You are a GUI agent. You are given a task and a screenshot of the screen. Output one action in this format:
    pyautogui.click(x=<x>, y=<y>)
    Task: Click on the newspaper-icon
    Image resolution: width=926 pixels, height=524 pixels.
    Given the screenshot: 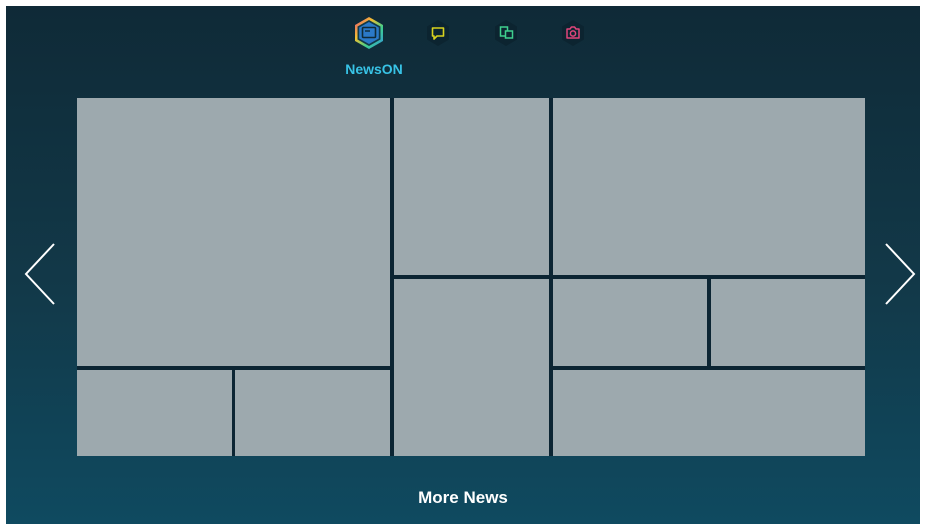 What is the action you would take?
    pyautogui.click(x=369, y=33)
    